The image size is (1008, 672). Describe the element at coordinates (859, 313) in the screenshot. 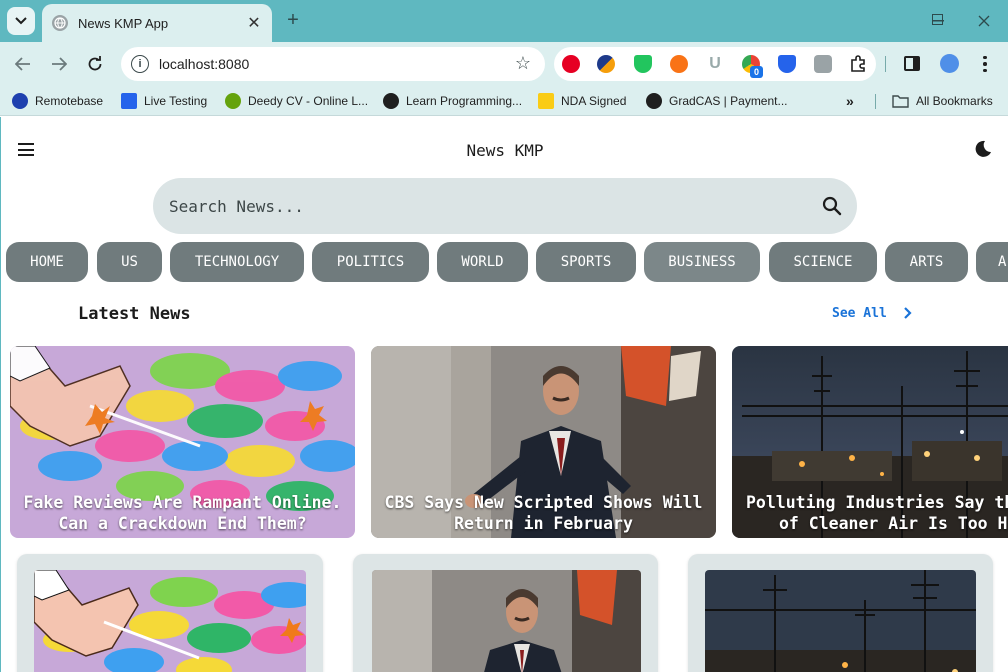

I see `see-all-link: See All` at that location.